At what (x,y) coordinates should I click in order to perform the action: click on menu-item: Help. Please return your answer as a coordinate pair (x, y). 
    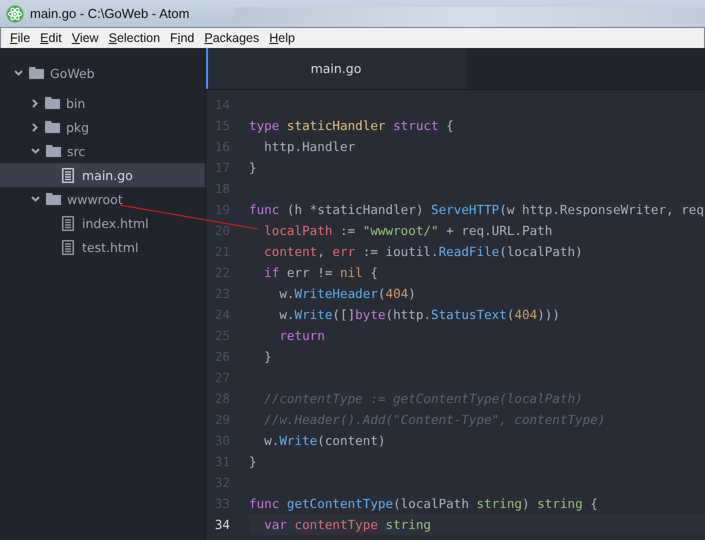
    Looking at the image, I should click on (282, 38).